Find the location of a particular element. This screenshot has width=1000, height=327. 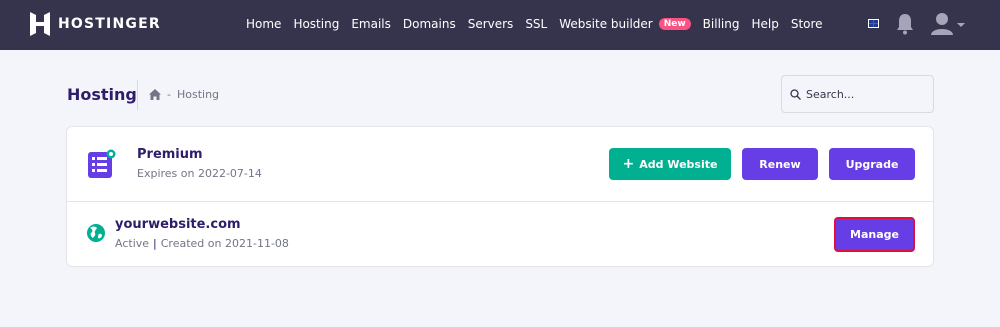

plan-name: Premium is located at coordinates (170, 154).